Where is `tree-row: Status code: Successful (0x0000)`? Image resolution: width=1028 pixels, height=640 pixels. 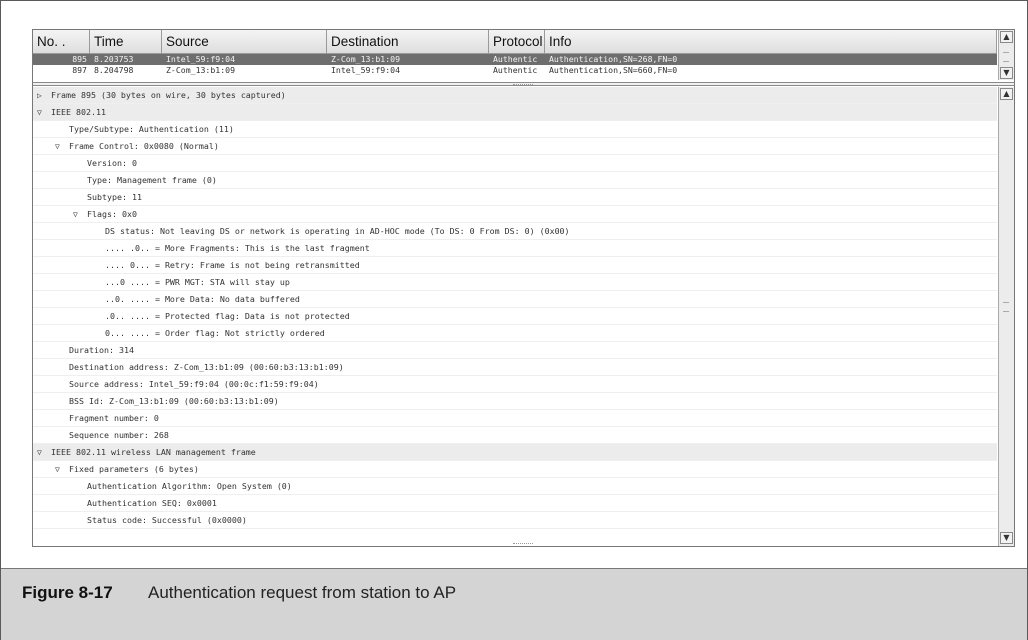
tree-row: Status code: Successful (0x0000) is located at coordinates (515, 520).